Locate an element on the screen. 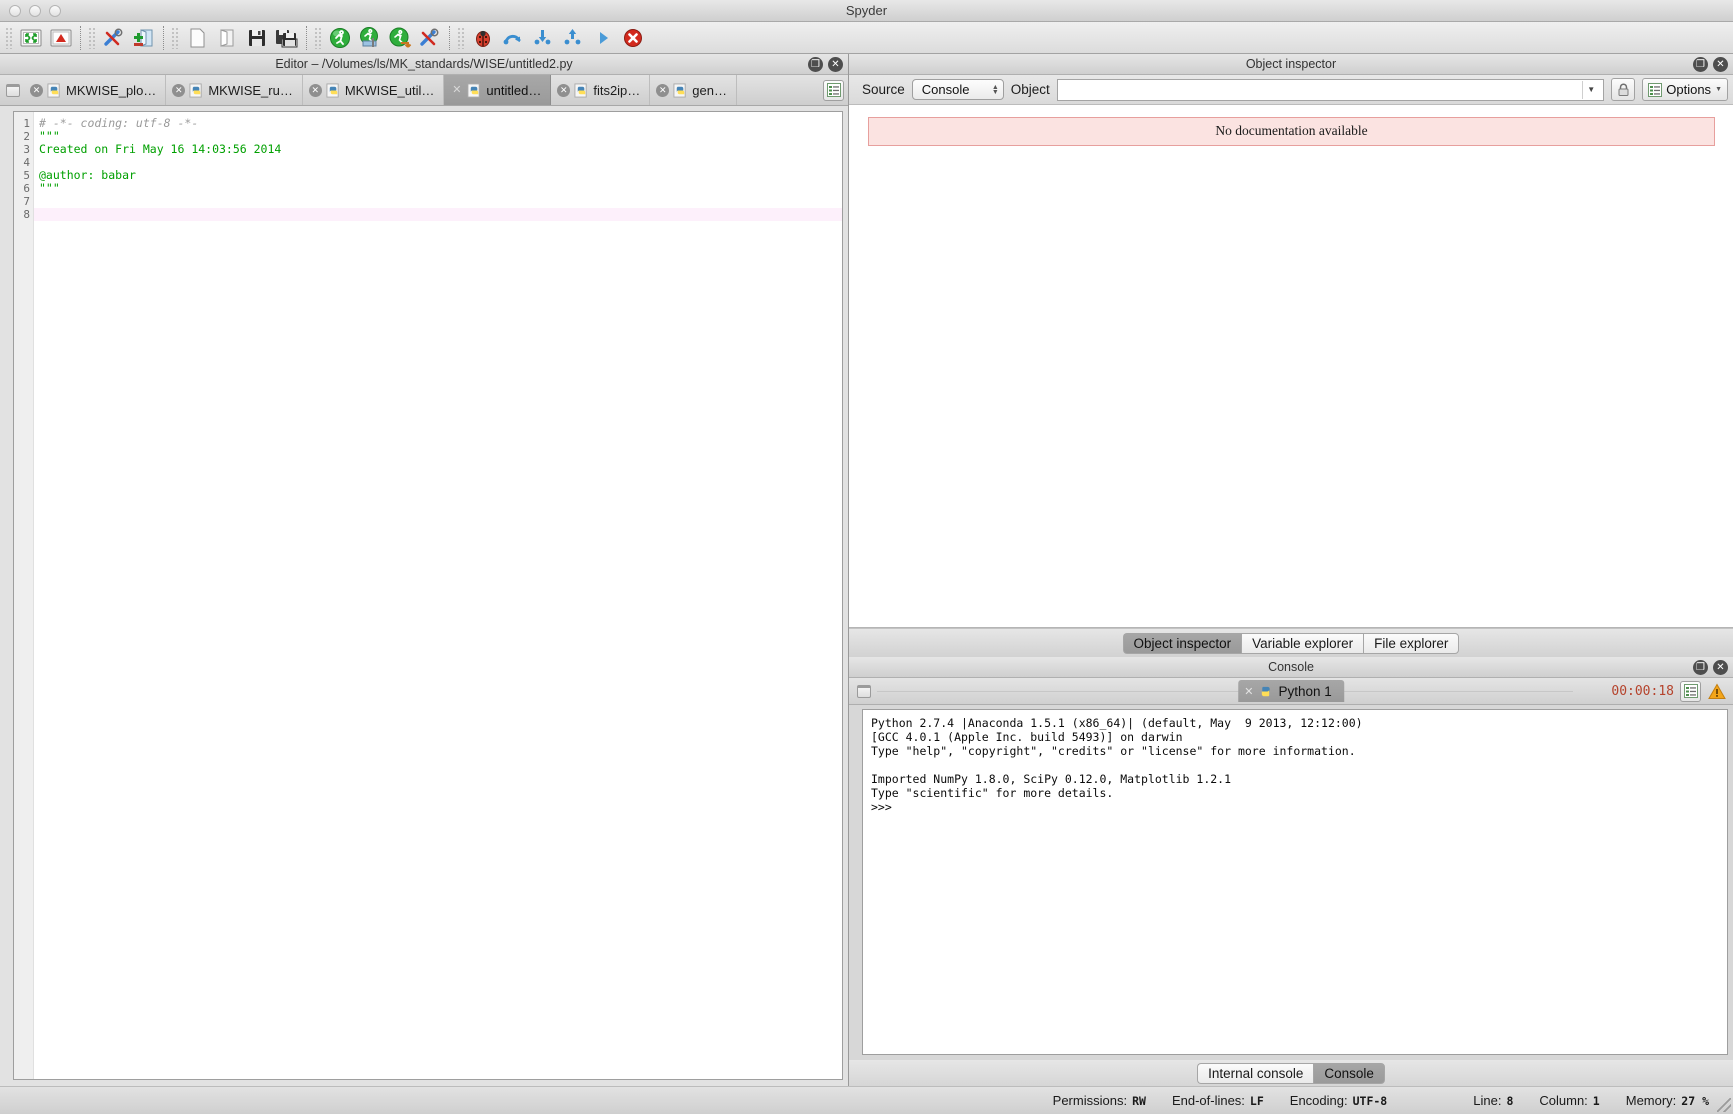 This screenshot has width=1733, height=1114. object-inspector-toolbar: Source Console ▲ ▼ Object ▼ Options ▼ is located at coordinates (1291, 90).